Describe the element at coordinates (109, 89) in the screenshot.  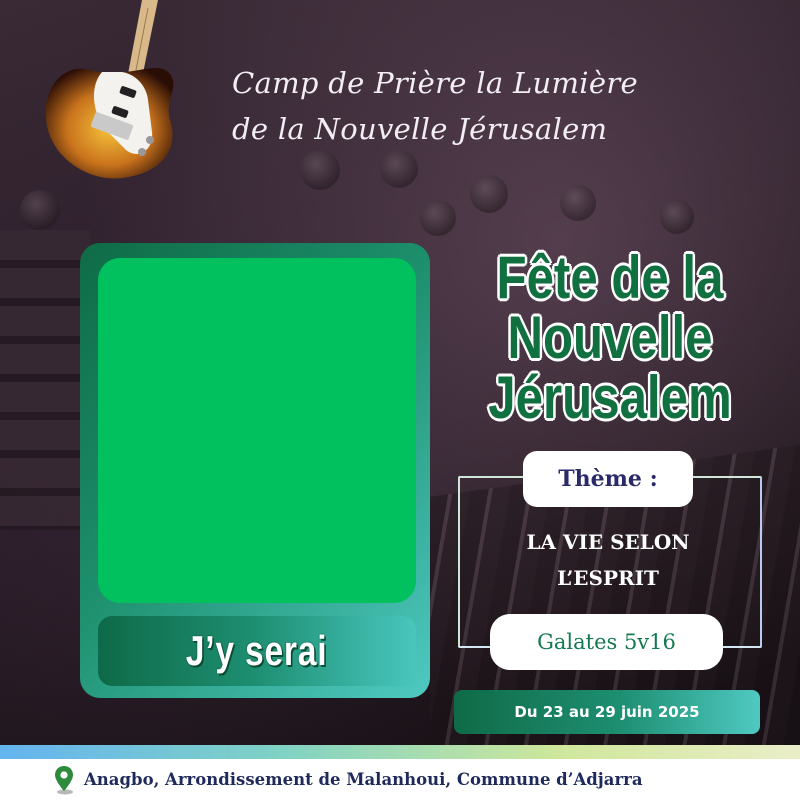
I see `electric-guitar-icon` at that location.